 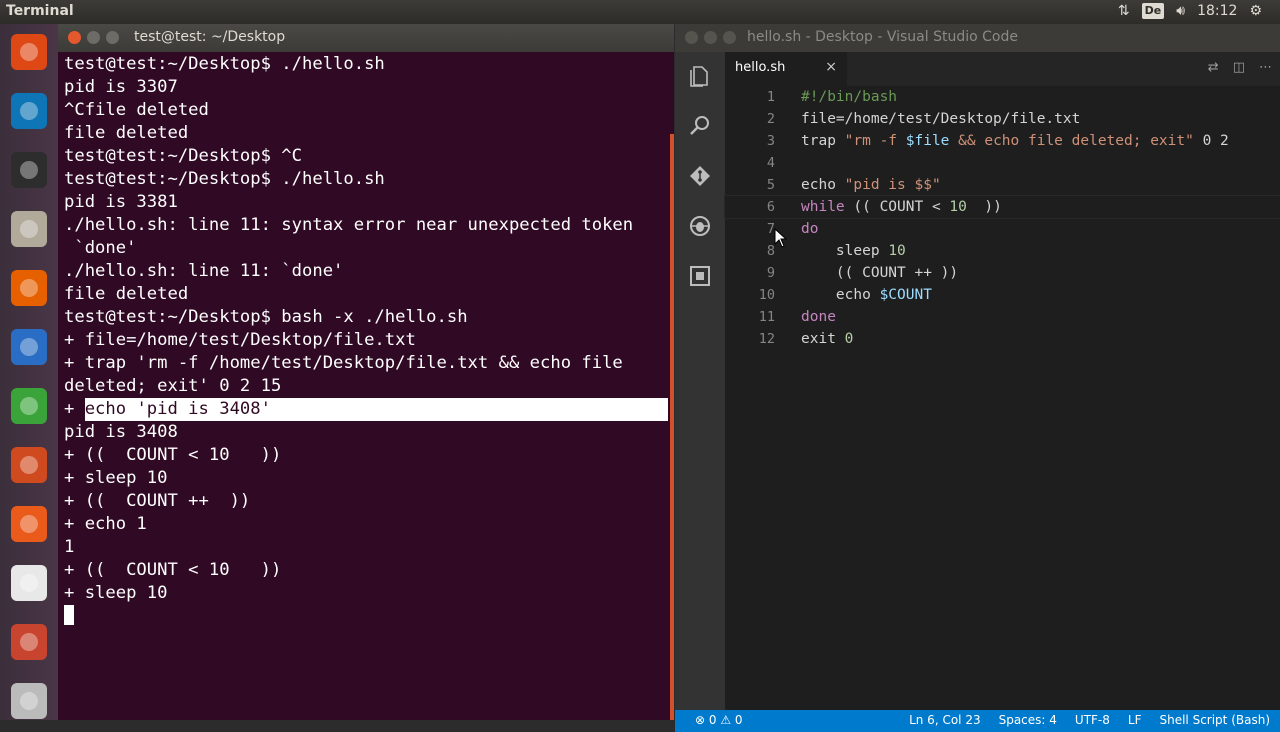 I want to click on cursor-position: Ln 6, Col 23, so click(x=945, y=720).